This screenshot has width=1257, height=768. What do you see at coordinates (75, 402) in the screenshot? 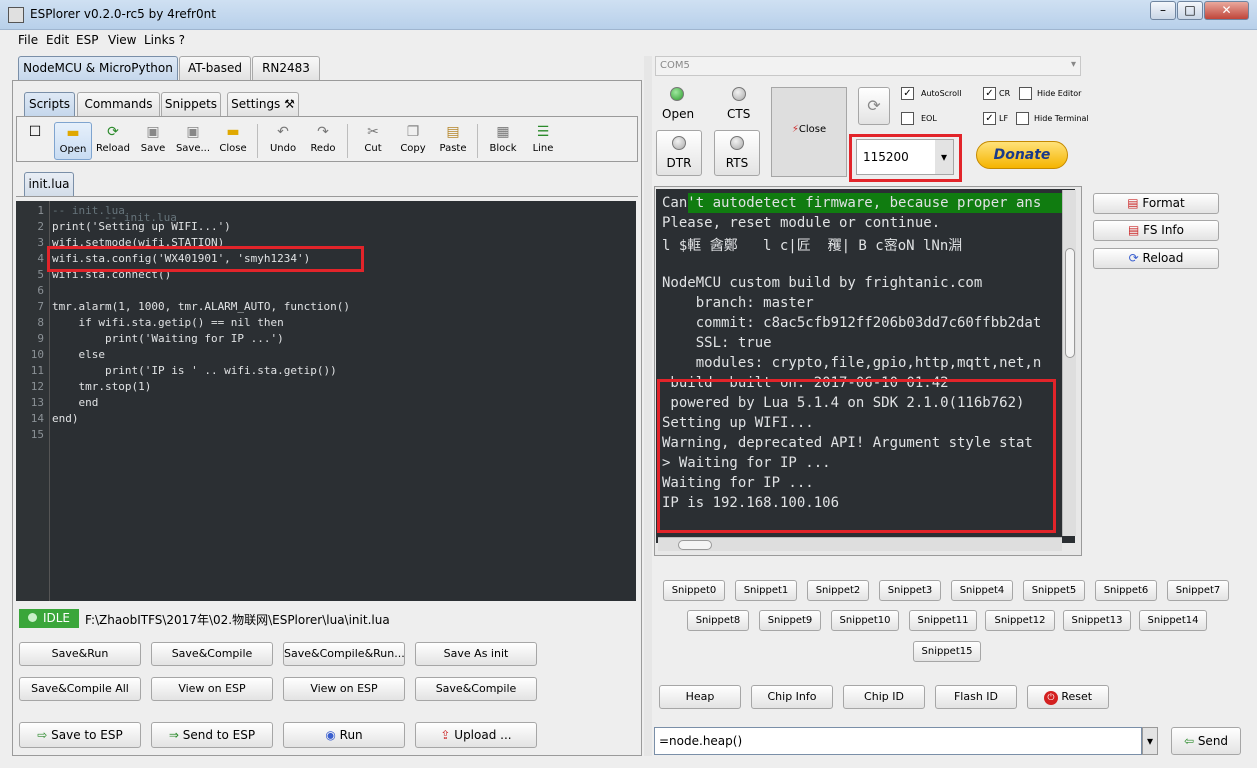
I see `code-line: end` at bounding box center [75, 402].